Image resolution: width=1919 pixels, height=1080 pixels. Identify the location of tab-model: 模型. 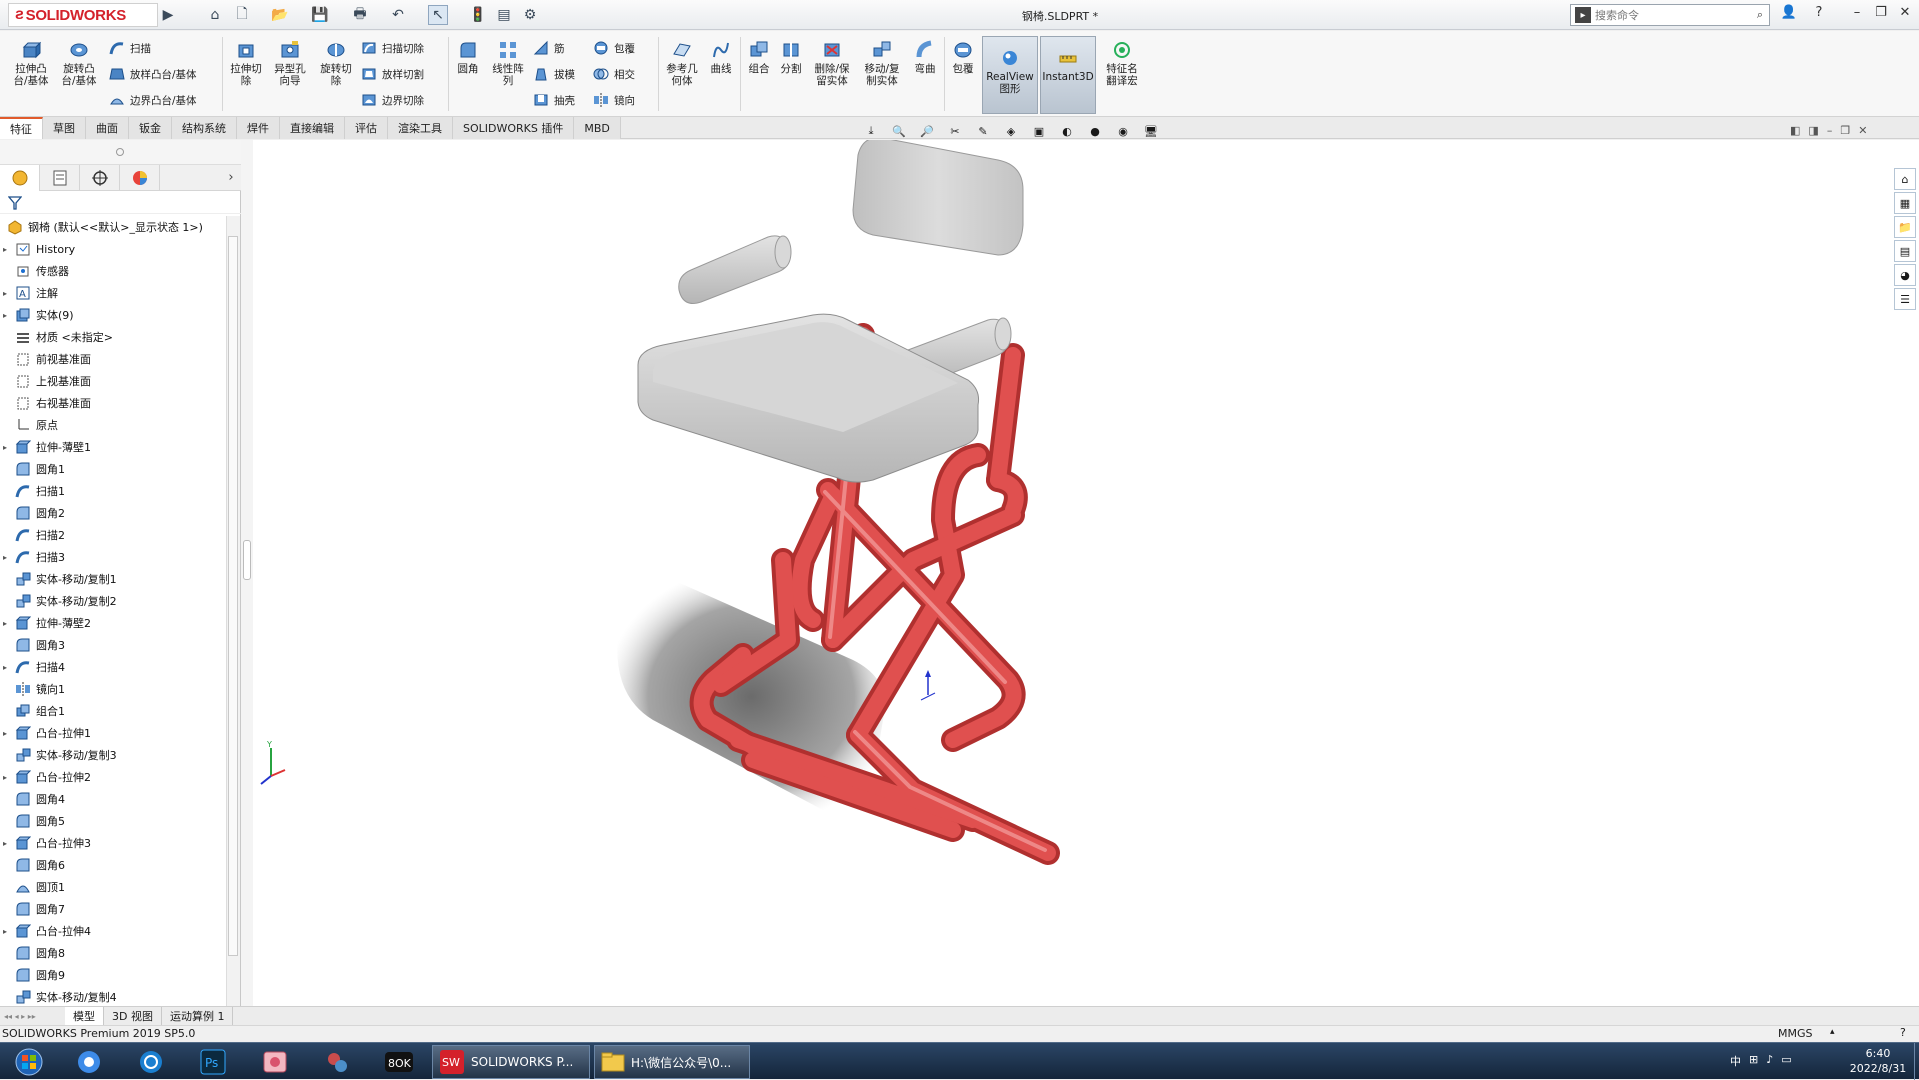
(84, 1016).